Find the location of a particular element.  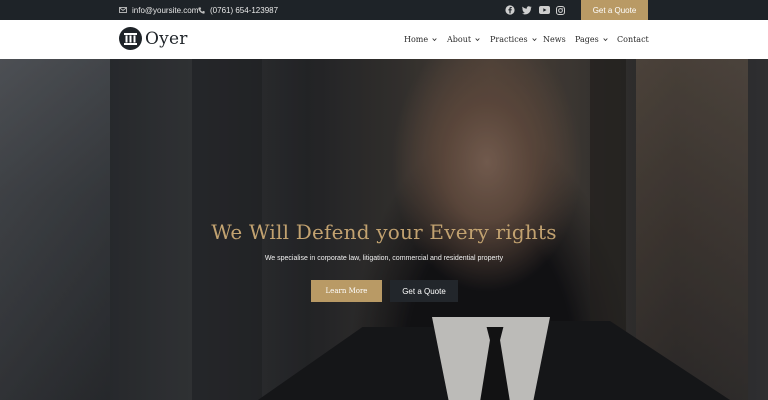

nav-item-news: News is located at coordinates (554, 39).